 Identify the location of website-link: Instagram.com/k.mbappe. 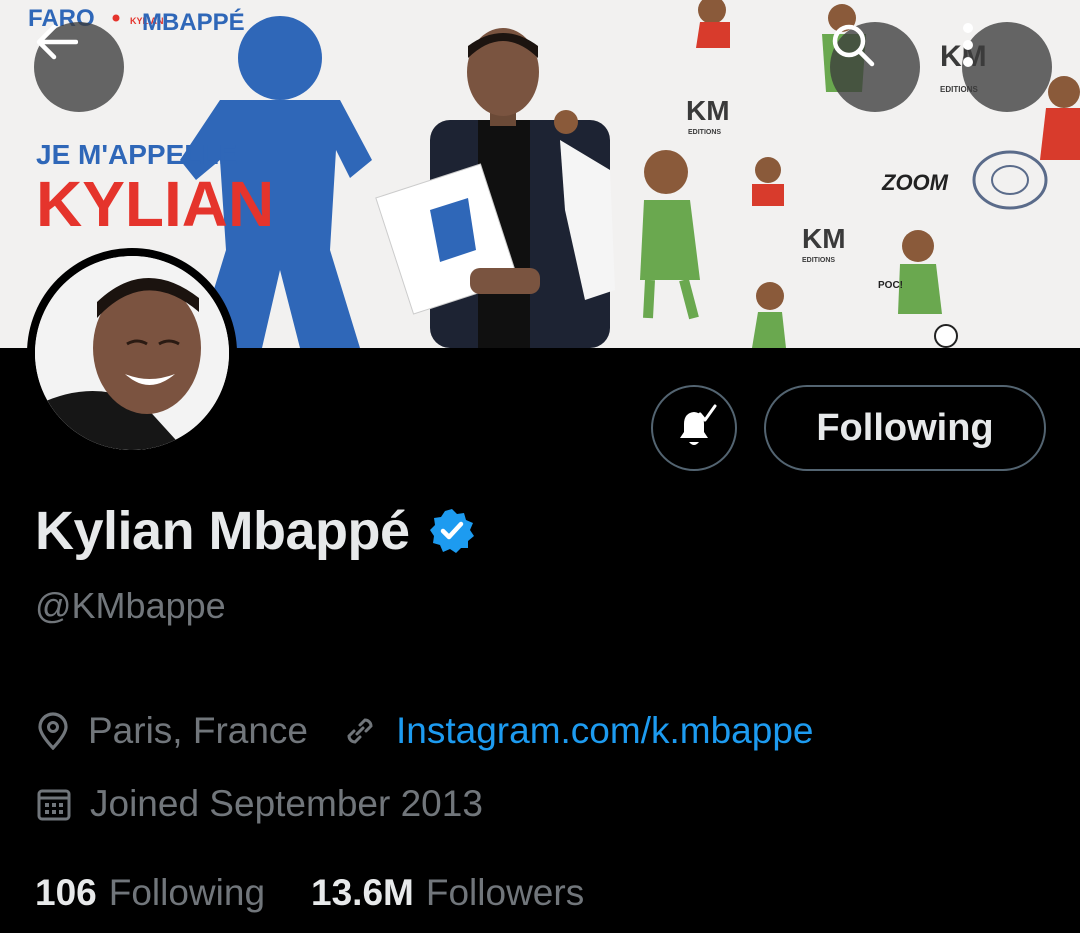
(604, 731).